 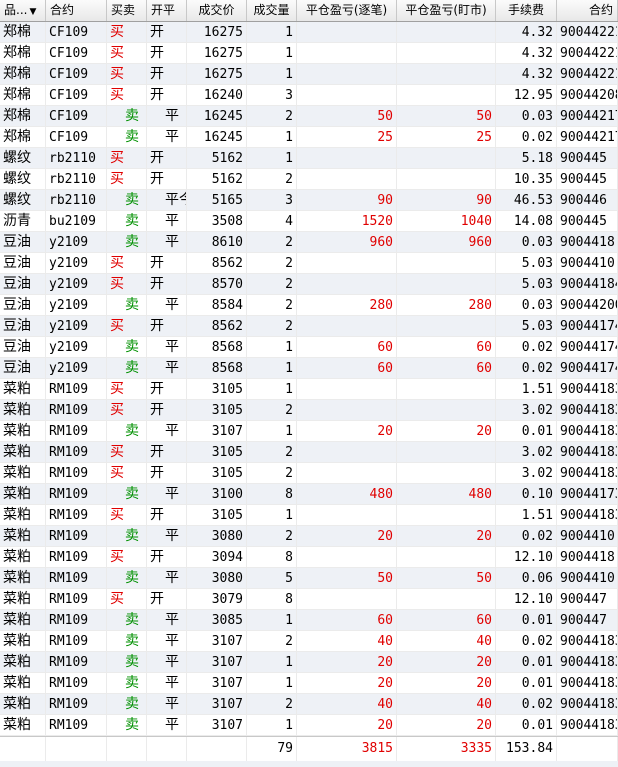 What do you see at coordinates (446, 662) in the screenshot?
I see `cell-pnl-mtm: 20` at bounding box center [446, 662].